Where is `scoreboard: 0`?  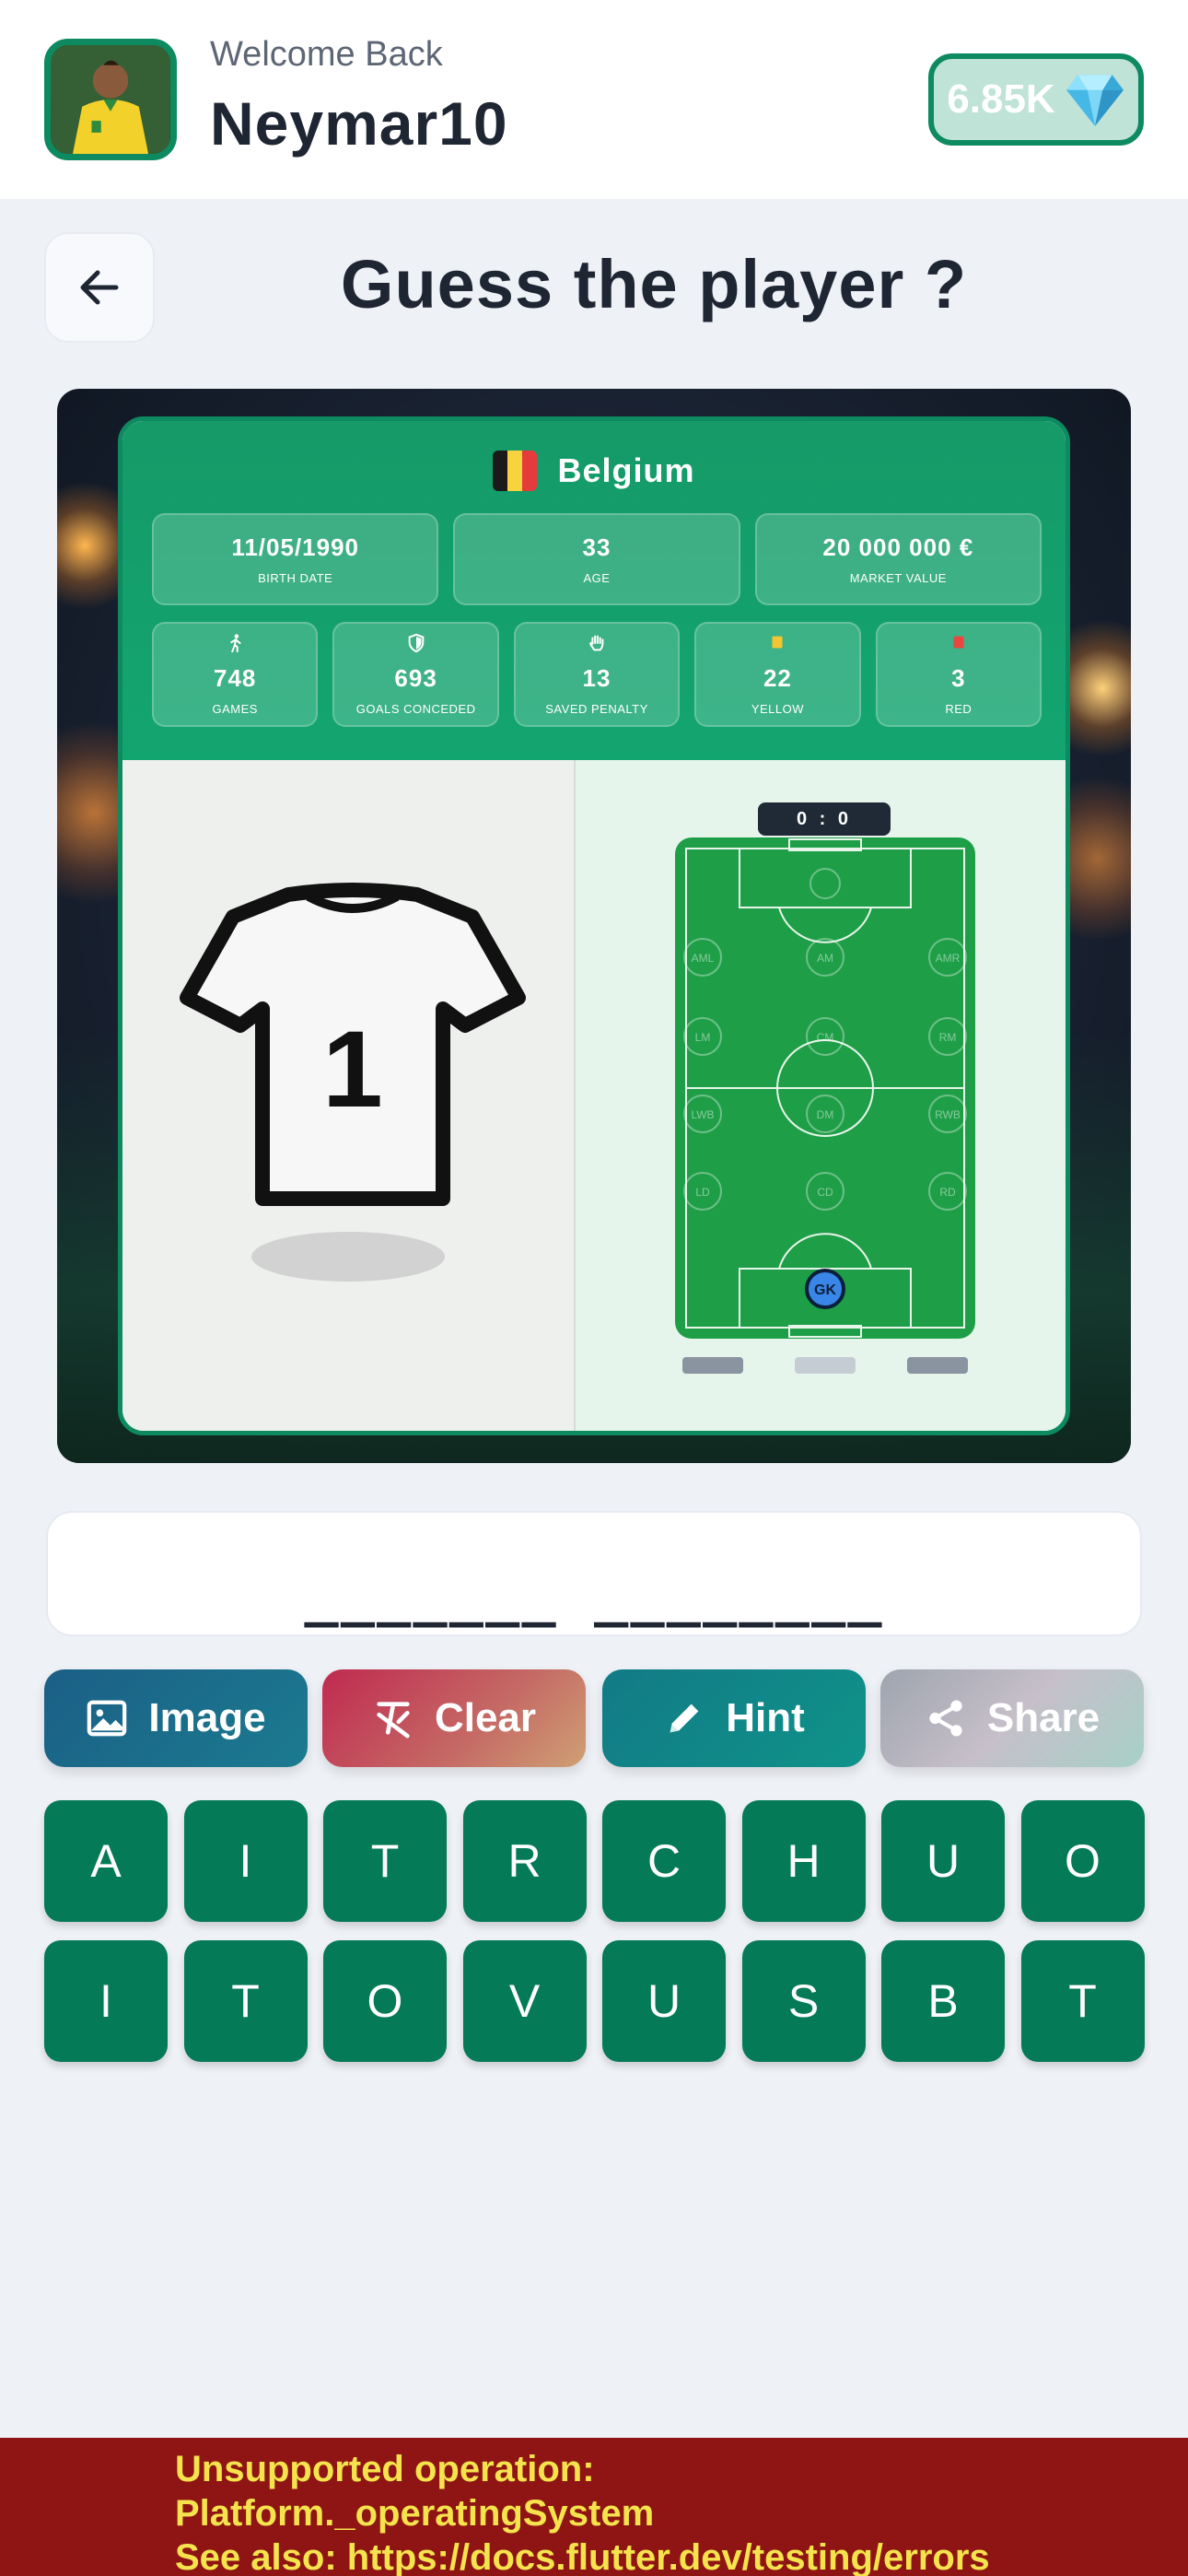
scoreboard: 0 is located at coordinates (824, 819).